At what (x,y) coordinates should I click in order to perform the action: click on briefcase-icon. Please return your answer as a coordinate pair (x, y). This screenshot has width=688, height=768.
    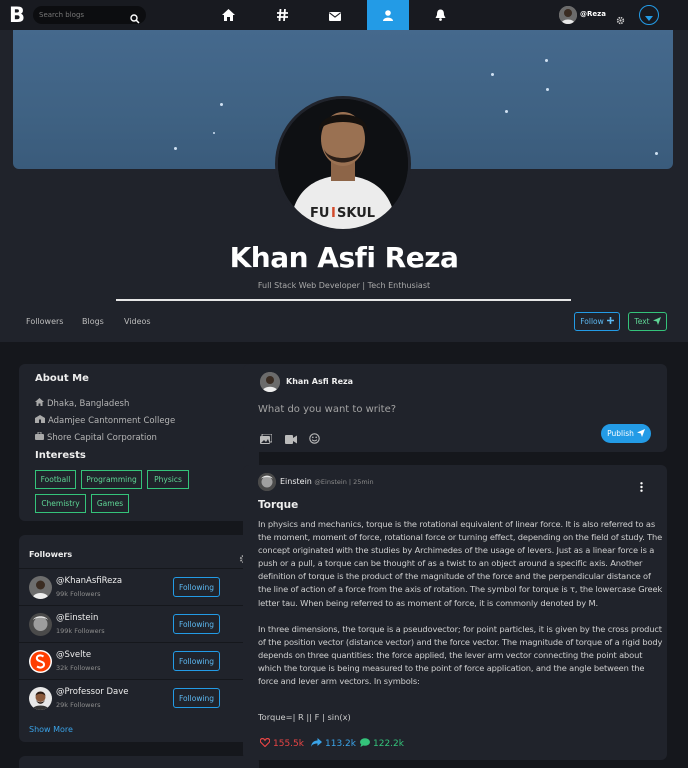
    Looking at the image, I should click on (39, 437).